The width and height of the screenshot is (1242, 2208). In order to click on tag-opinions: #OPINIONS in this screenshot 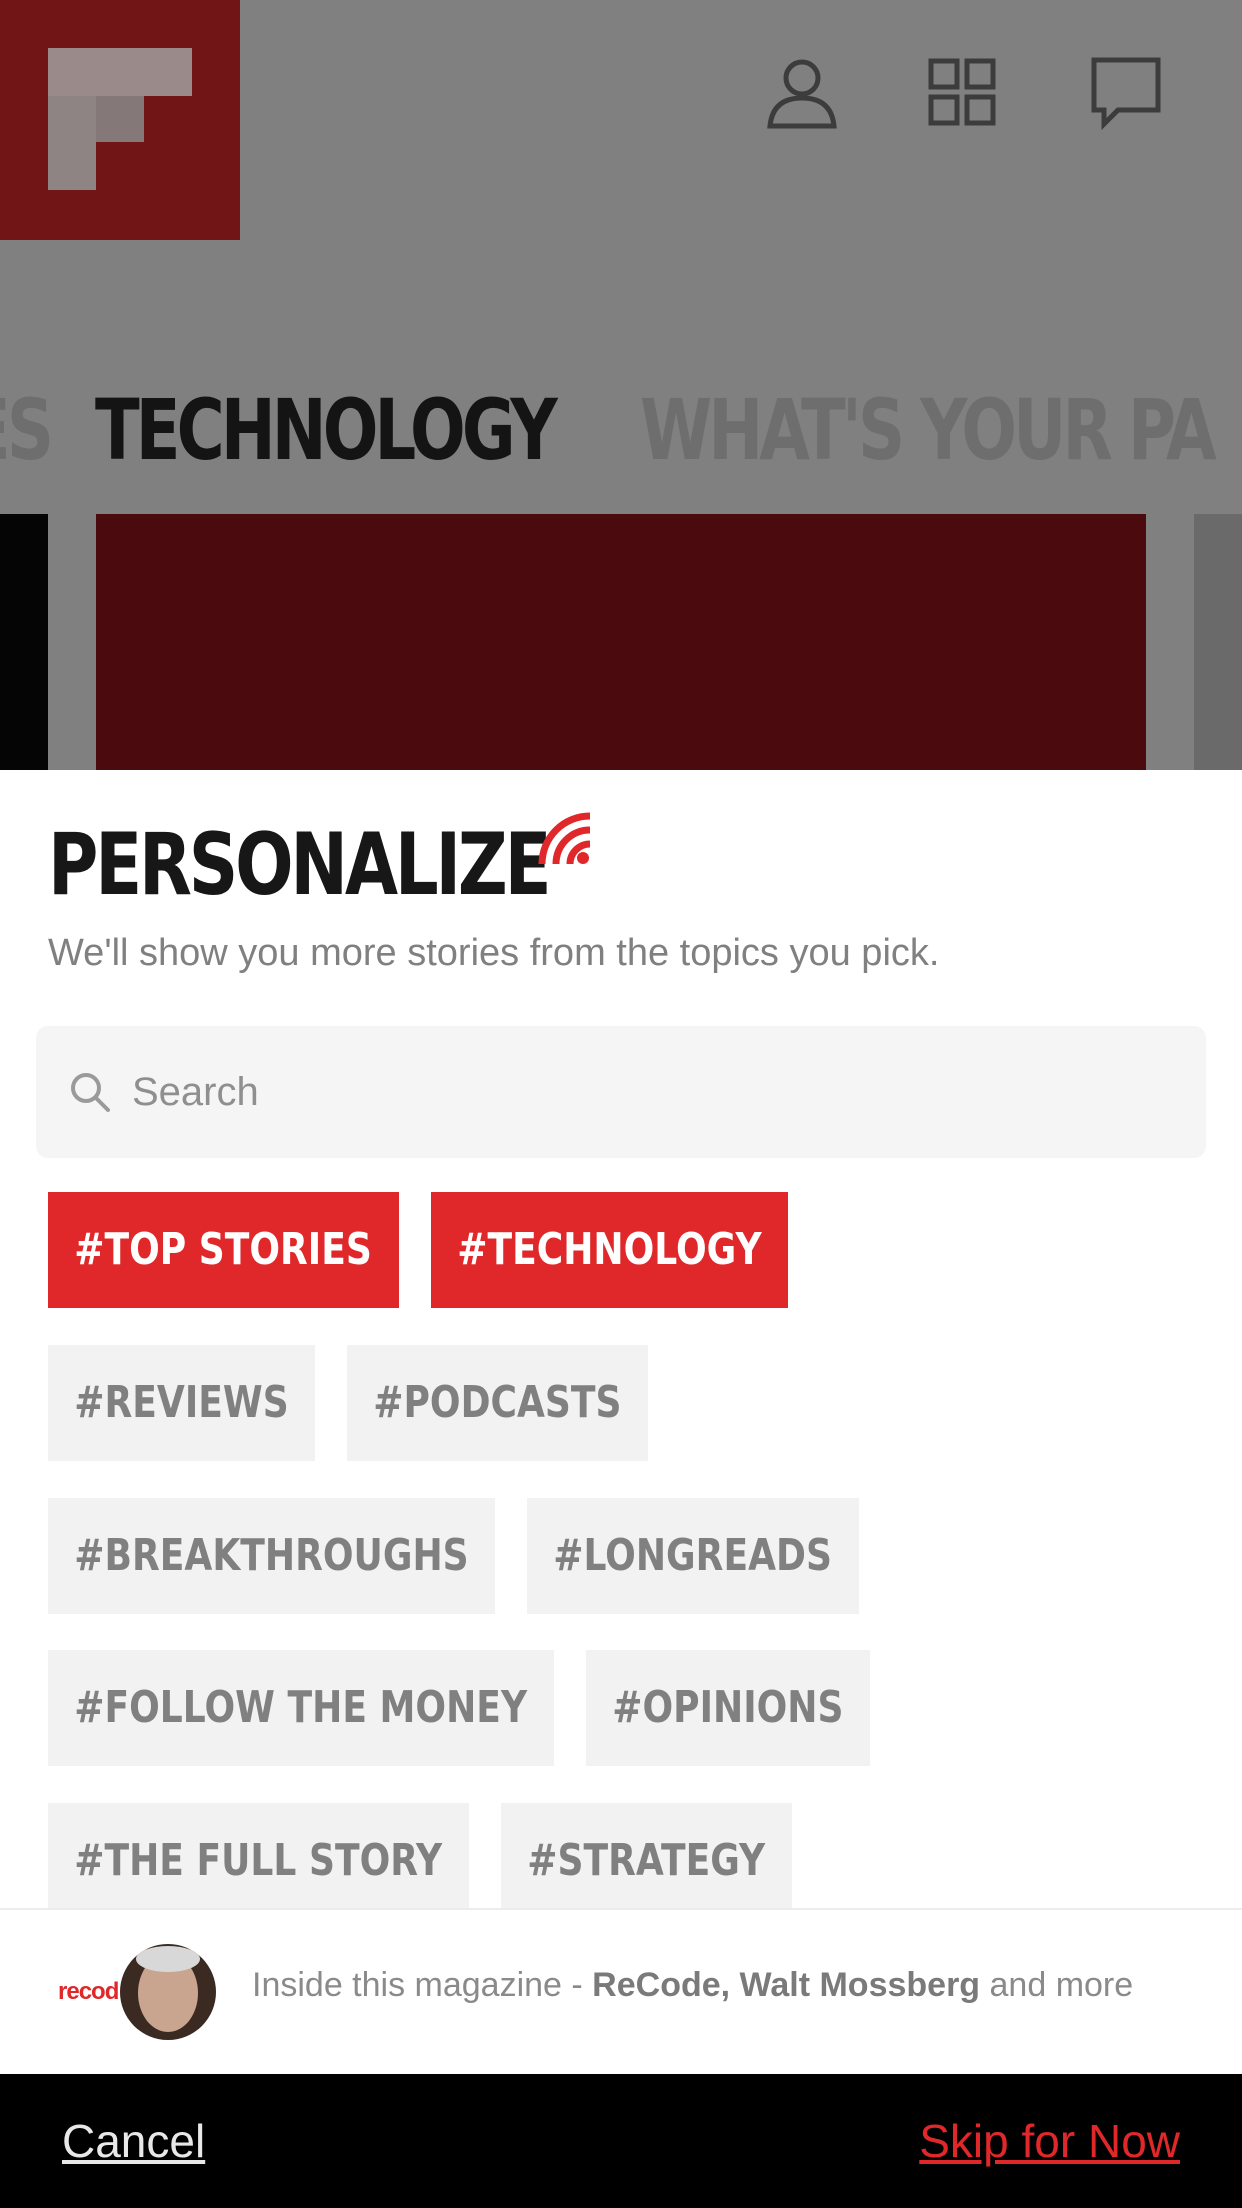, I will do `click(728, 1708)`.